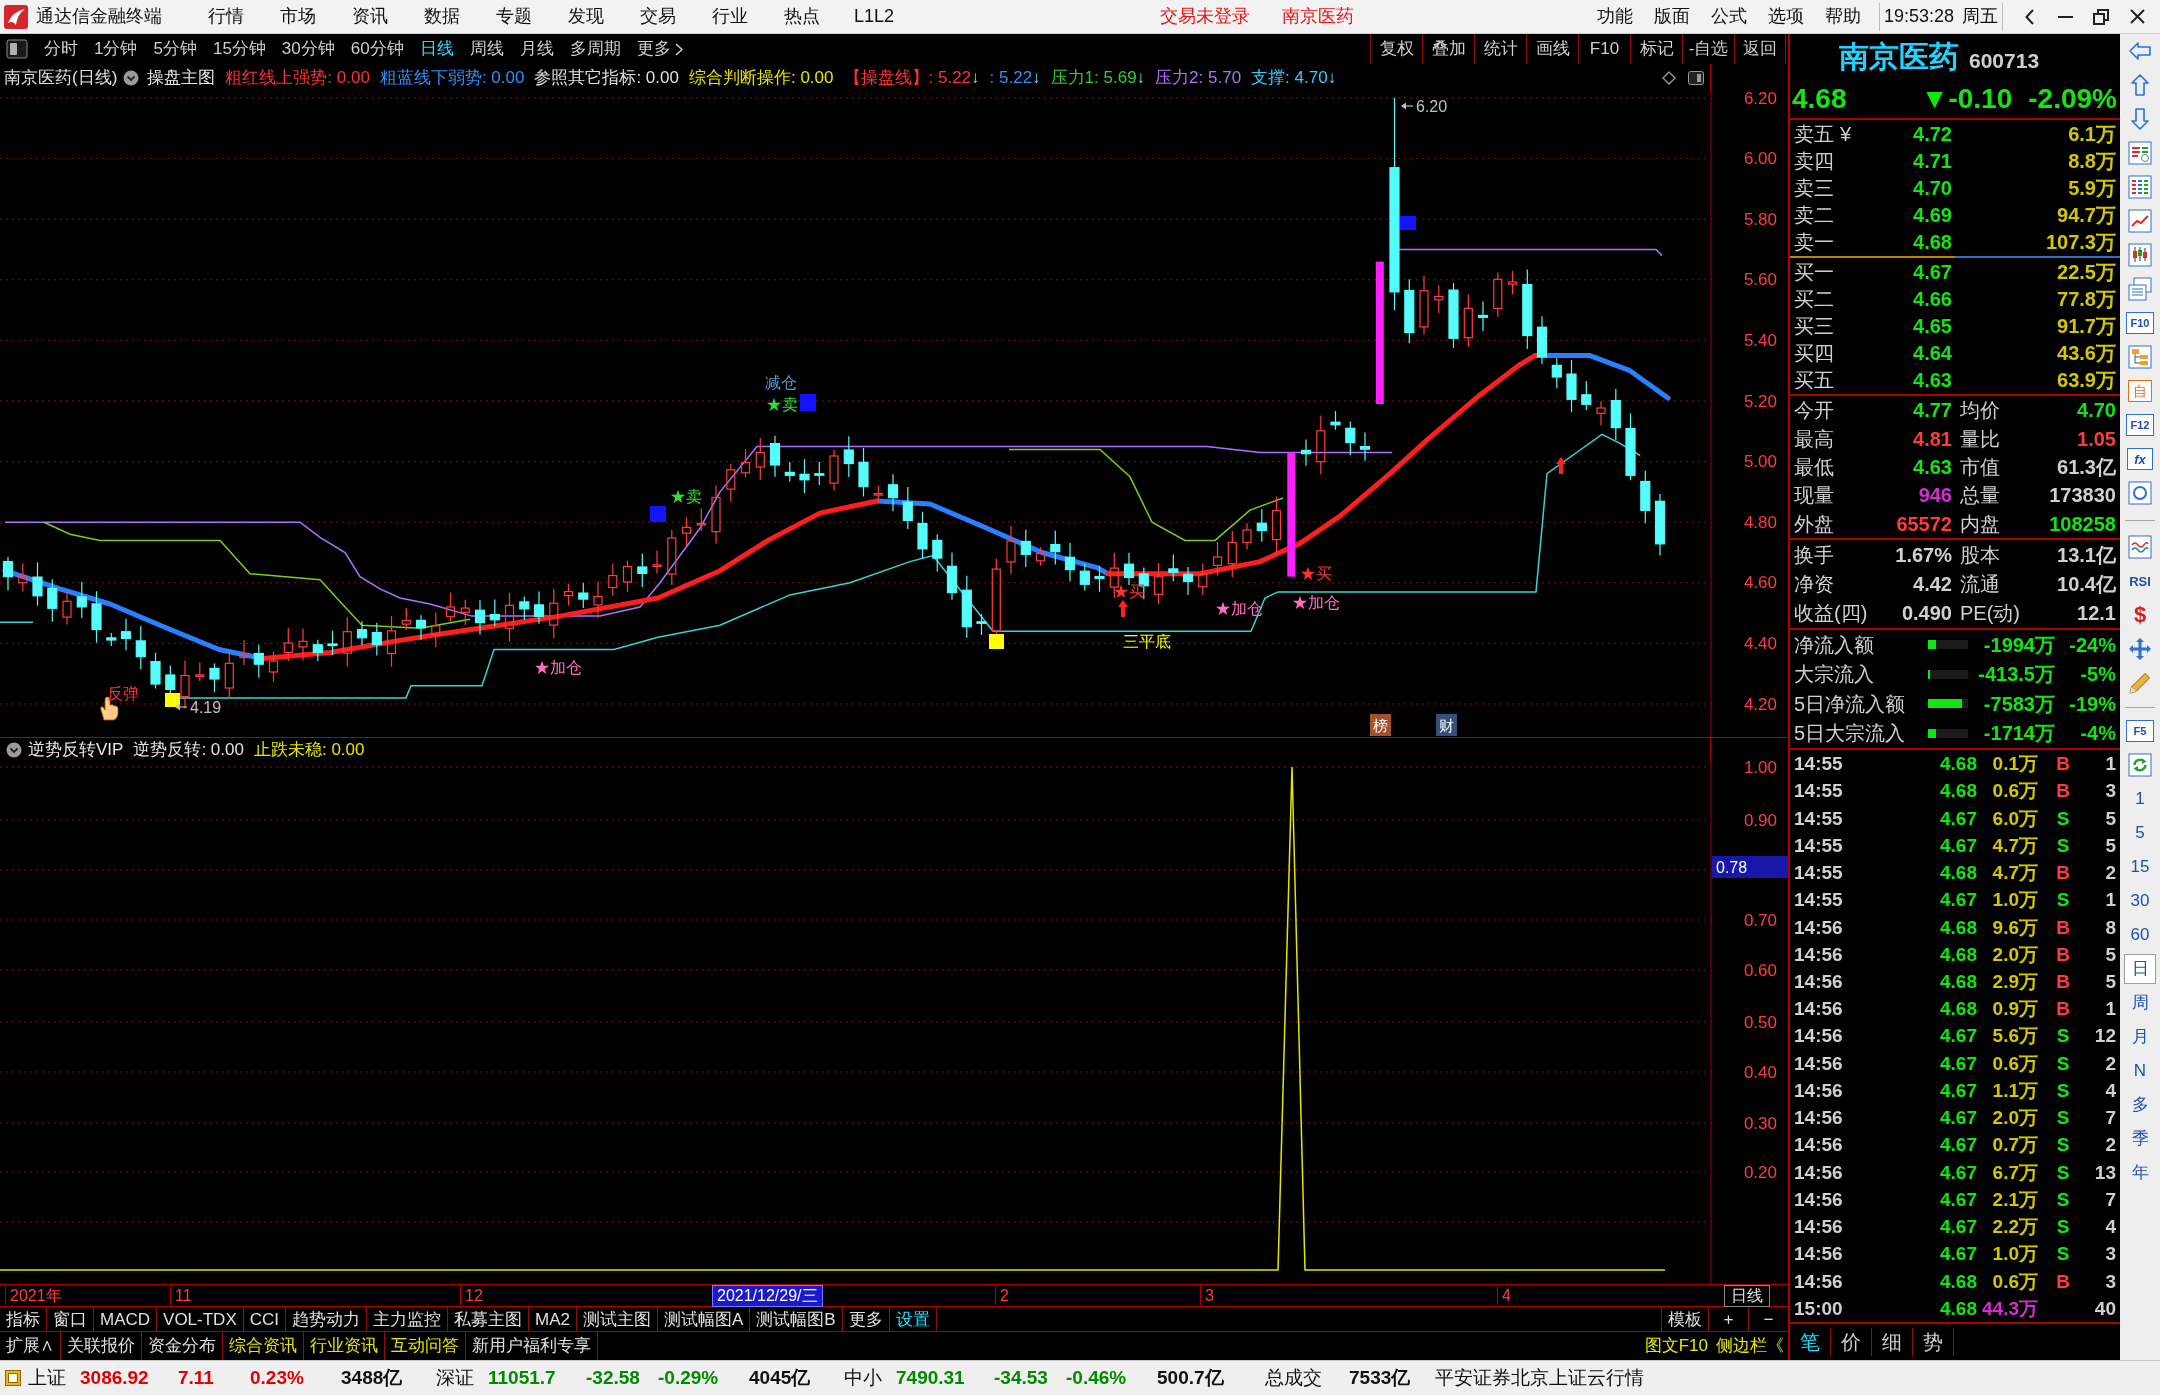 The height and width of the screenshot is (1395, 2160). I want to click on table-icon, so click(2140, 187).